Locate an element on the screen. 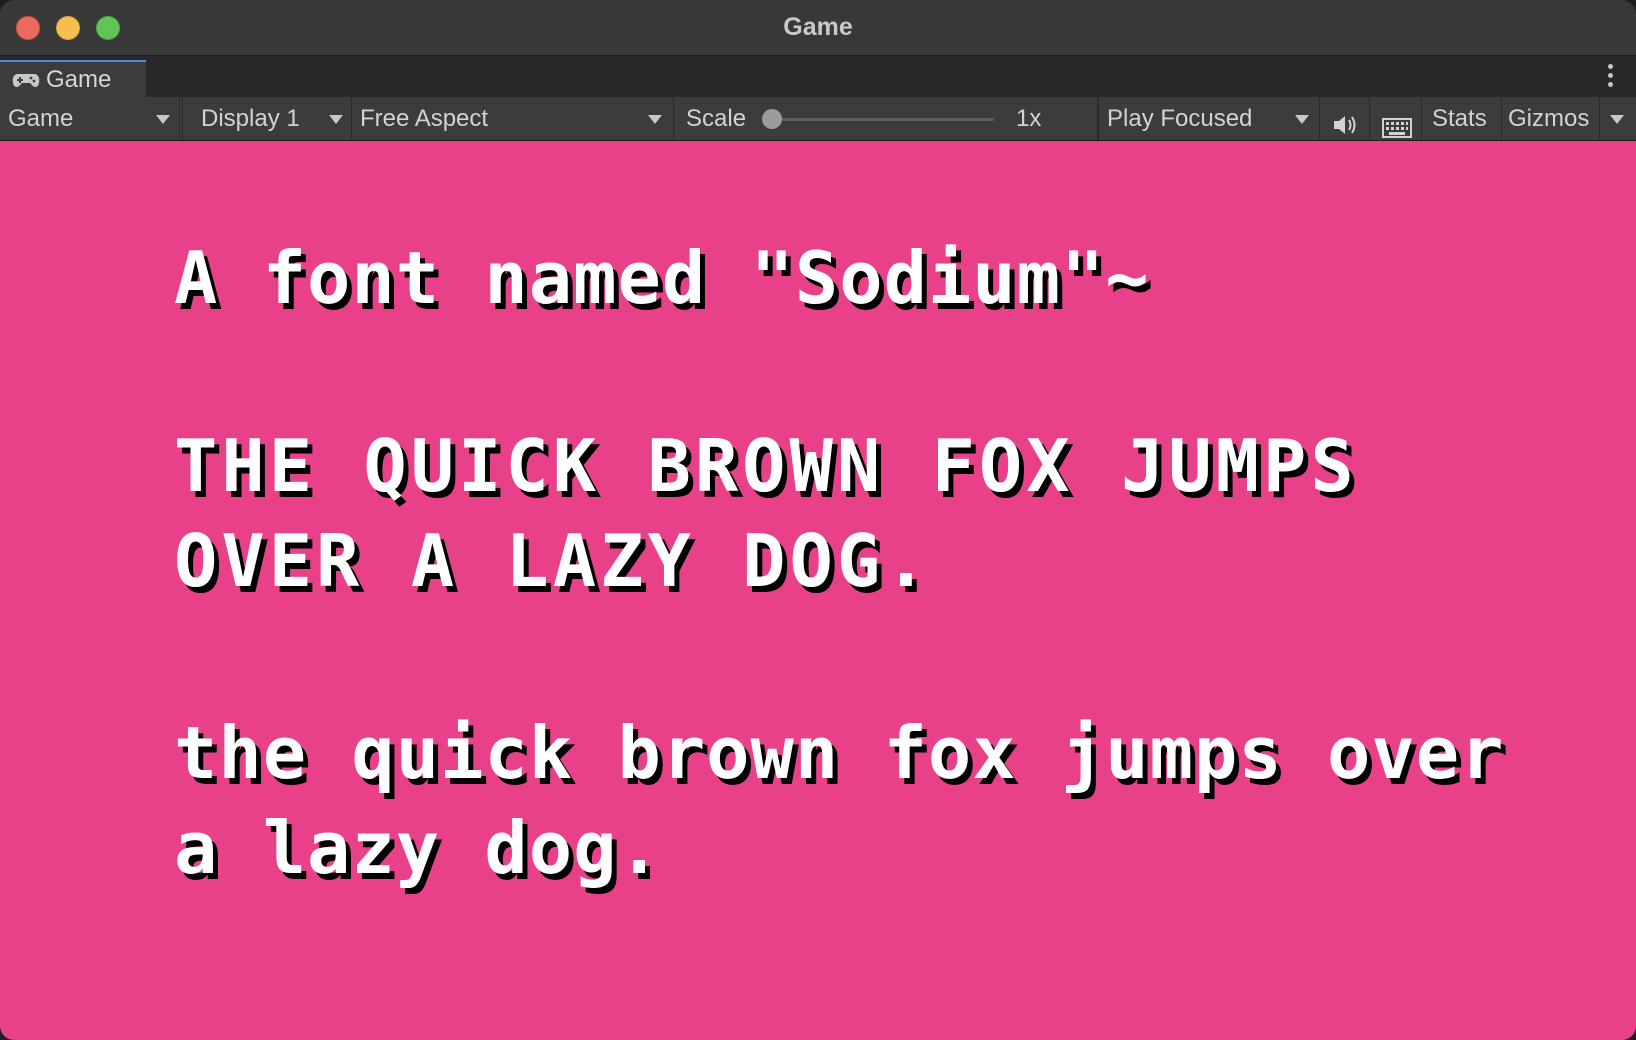  keyboard-toggle is located at coordinates (1396, 118).